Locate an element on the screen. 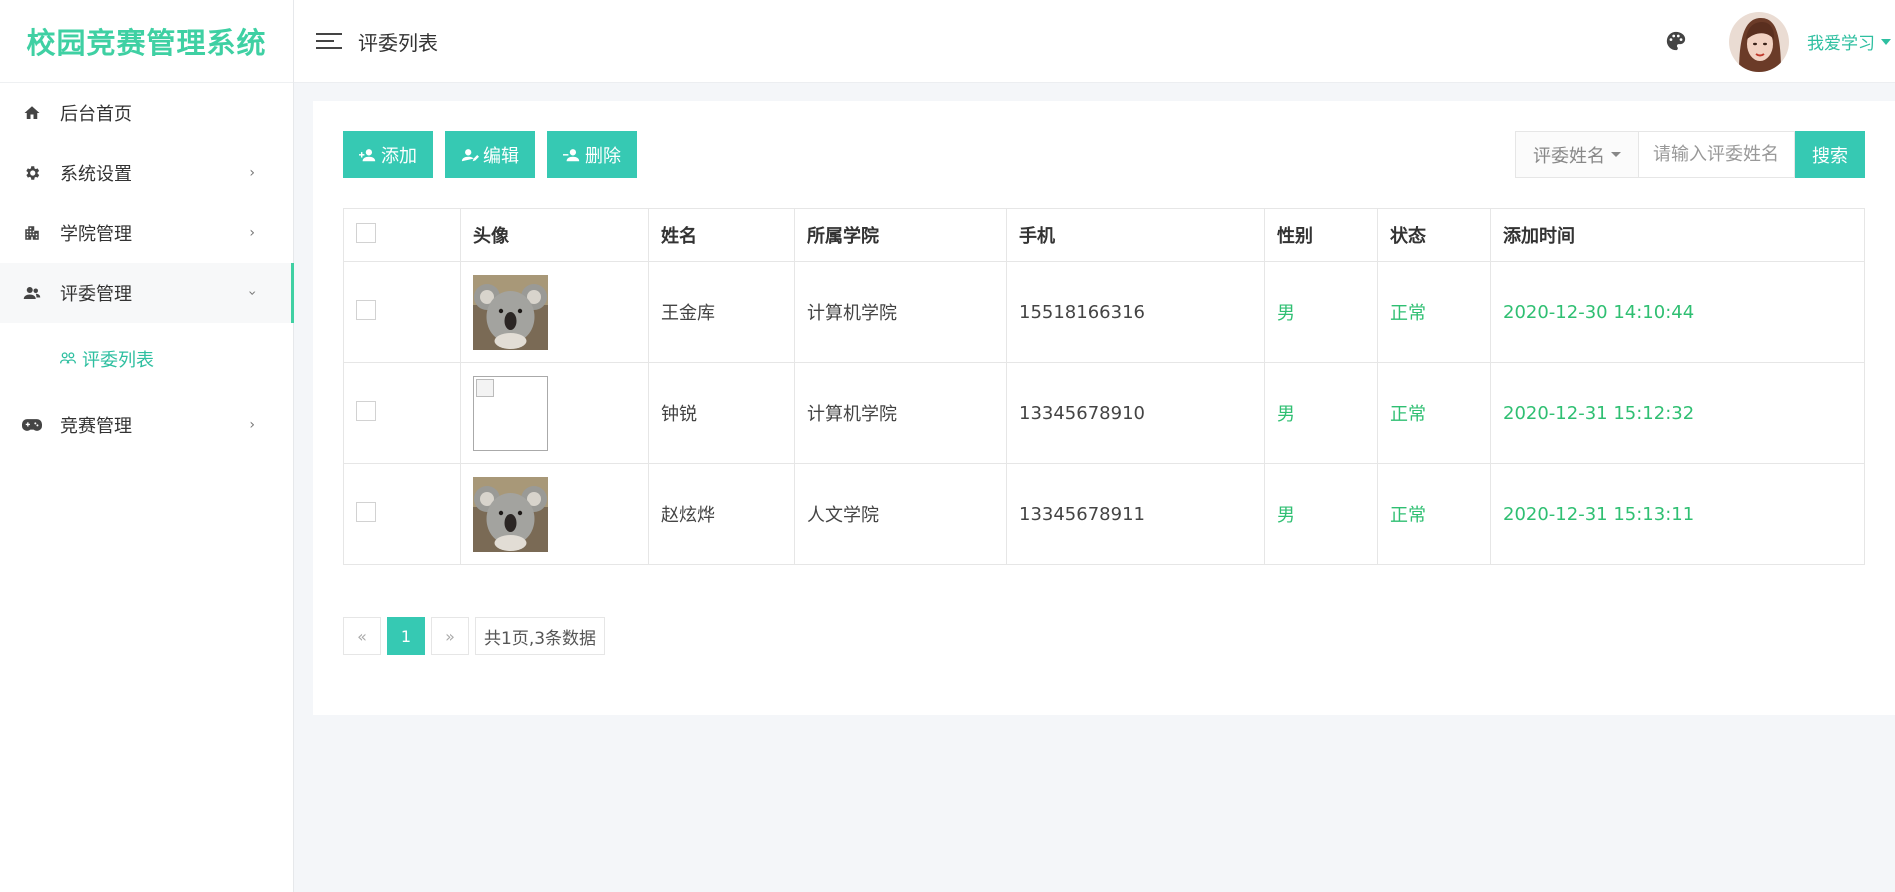  sidebar-item-judge-management: 评委管理 › is located at coordinates (147, 293).